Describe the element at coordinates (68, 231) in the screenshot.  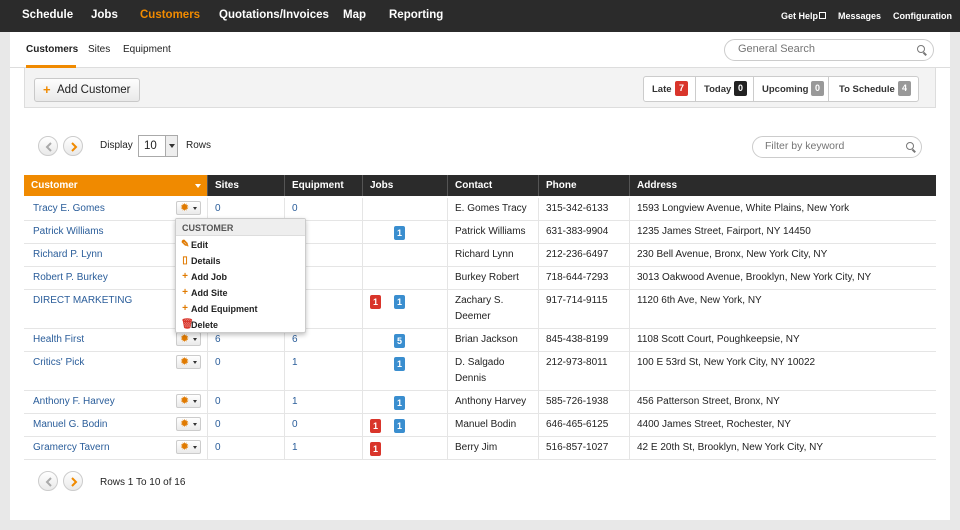
I see `customer-name-link: Patrick Williams` at that location.